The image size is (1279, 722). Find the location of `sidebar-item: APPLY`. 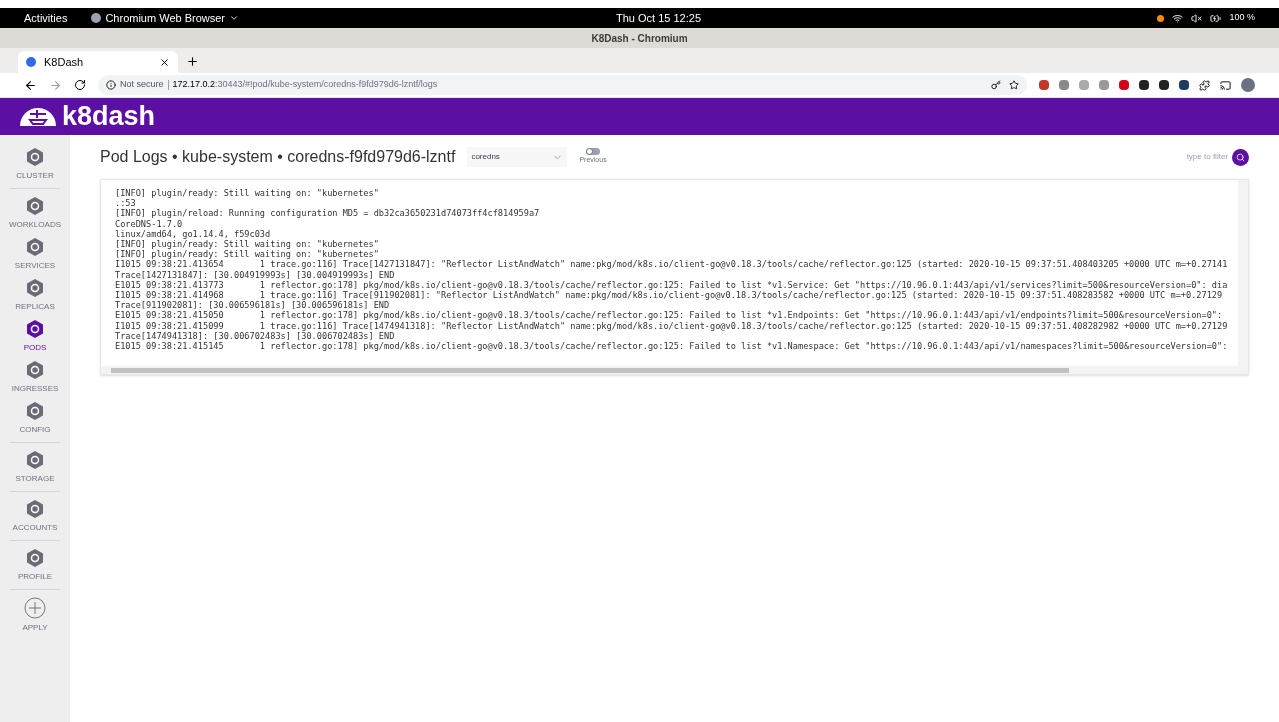

sidebar-item: APPLY is located at coordinates (35, 617).